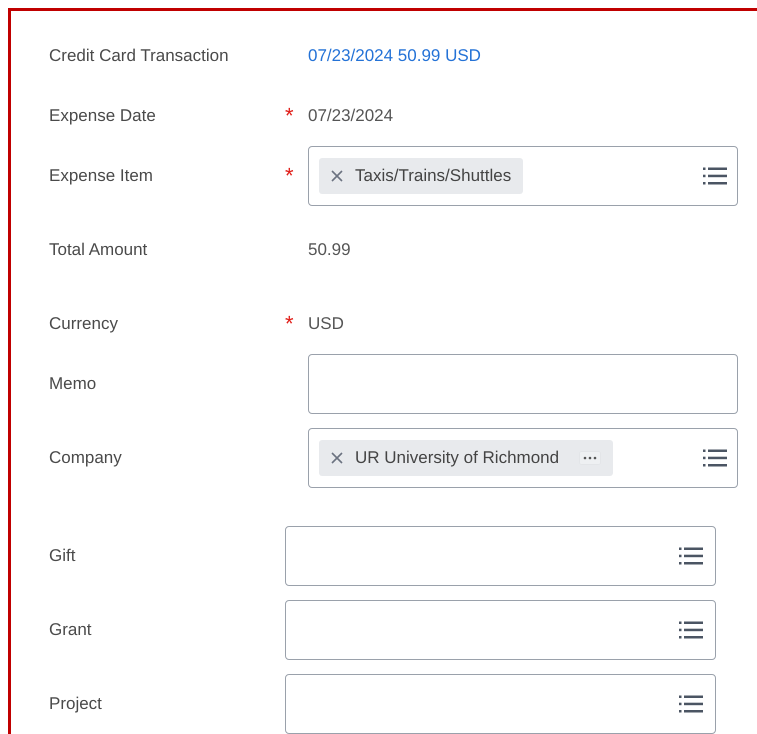  What do you see at coordinates (590, 458) in the screenshot?
I see `more-icon` at bounding box center [590, 458].